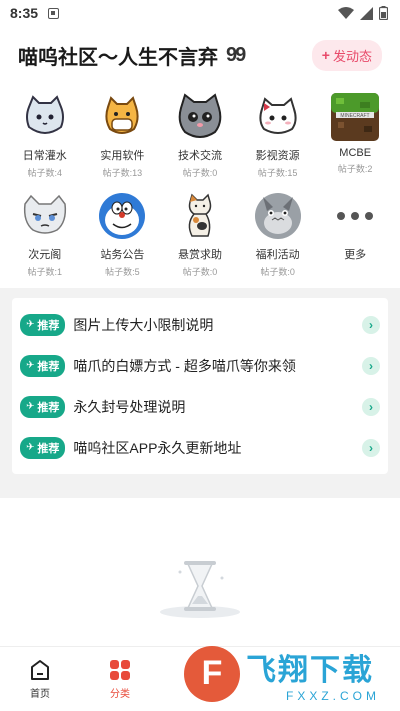  I want to click on category-media: 影视资源 帖子数:15, so click(278, 135).